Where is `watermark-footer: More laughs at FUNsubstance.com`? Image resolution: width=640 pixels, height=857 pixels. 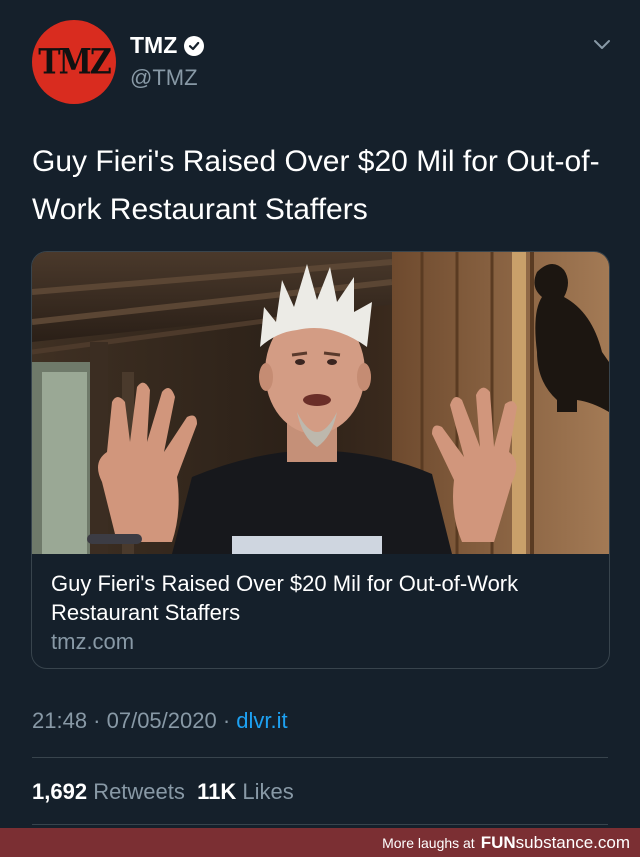 watermark-footer: More laughs at FUNsubstance.com is located at coordinates (320, 842).